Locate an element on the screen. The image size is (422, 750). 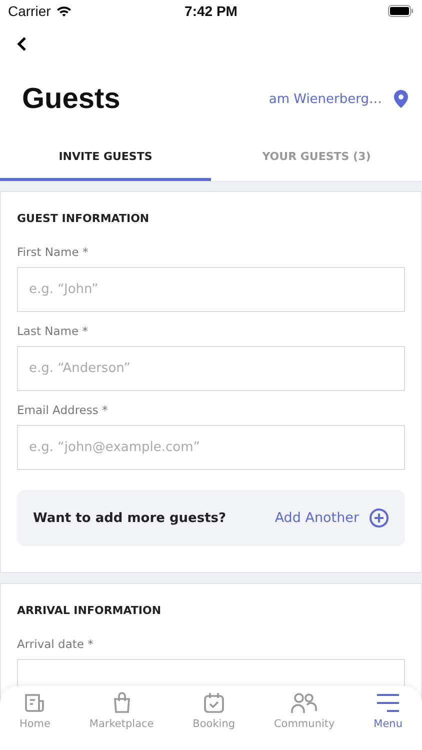
nav-item: Marketplace is located at coordinates (121, 721).